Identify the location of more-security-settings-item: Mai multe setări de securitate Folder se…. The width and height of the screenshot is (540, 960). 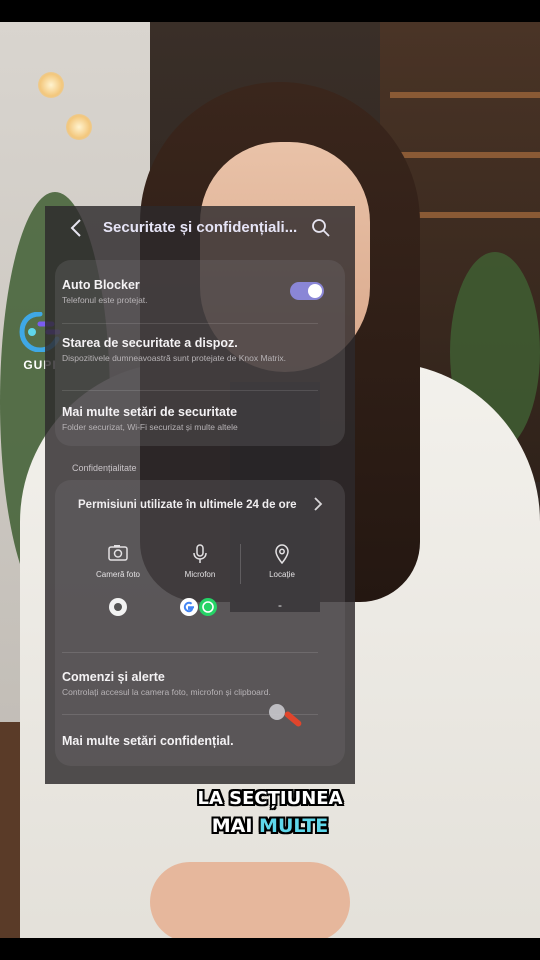
(192, 419).